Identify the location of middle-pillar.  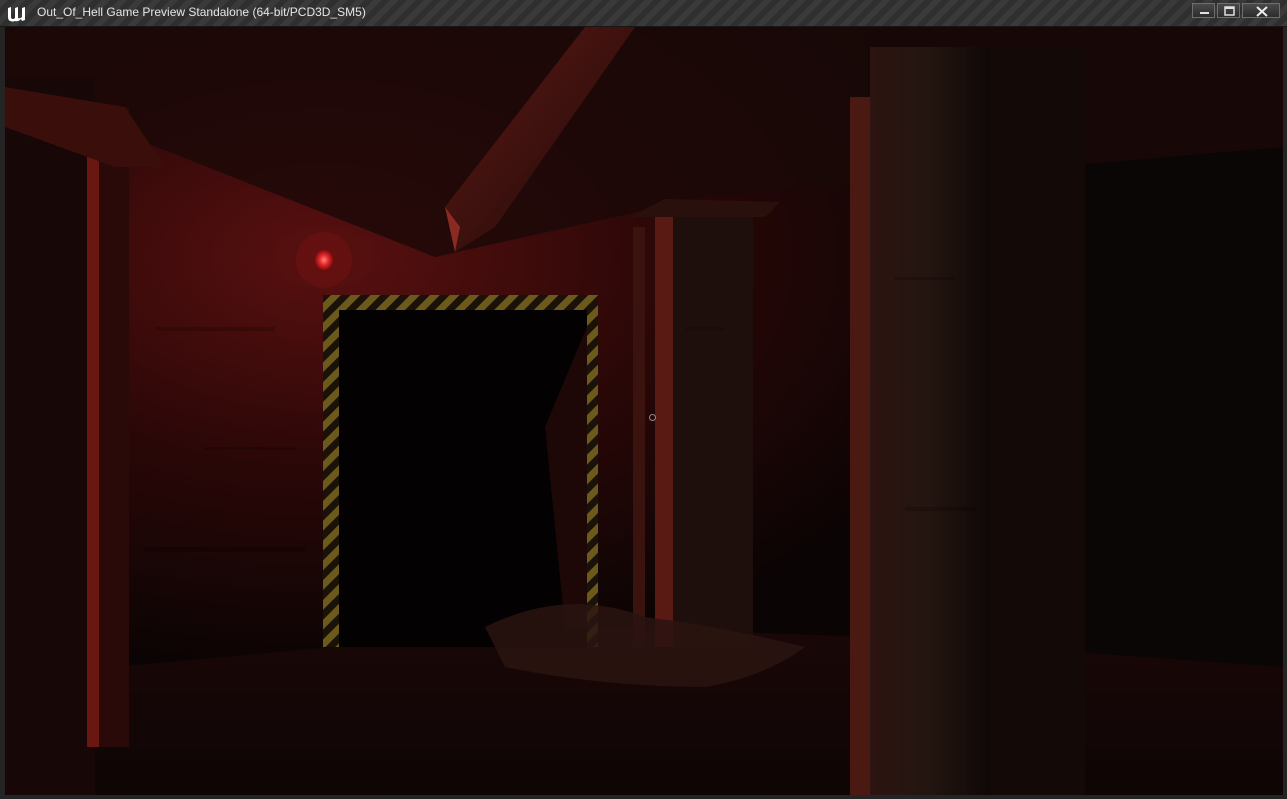
(713, 427).